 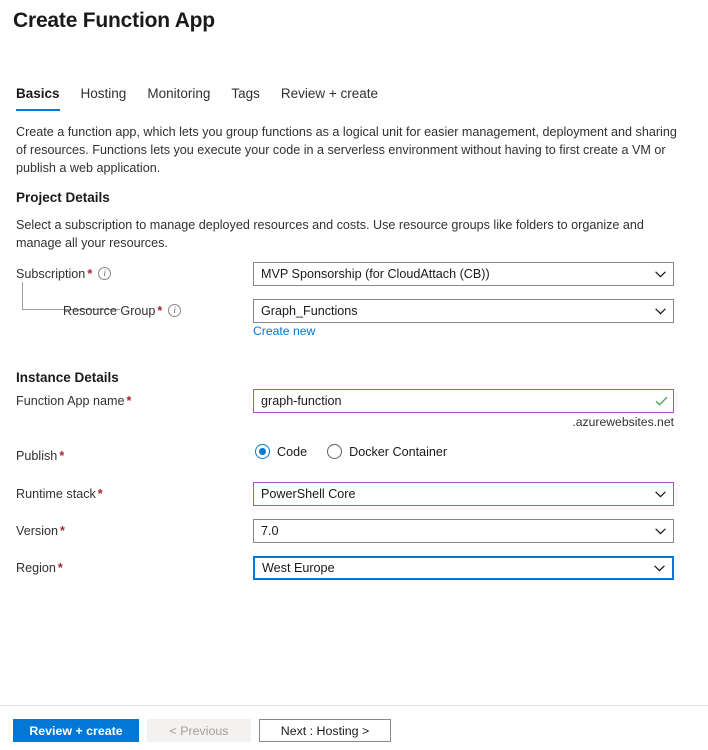 What do you see at coordinates (70, 401) in the screenshot?
I see `function-app-name-label-text: Function App name` at bounding box center [70, 401].